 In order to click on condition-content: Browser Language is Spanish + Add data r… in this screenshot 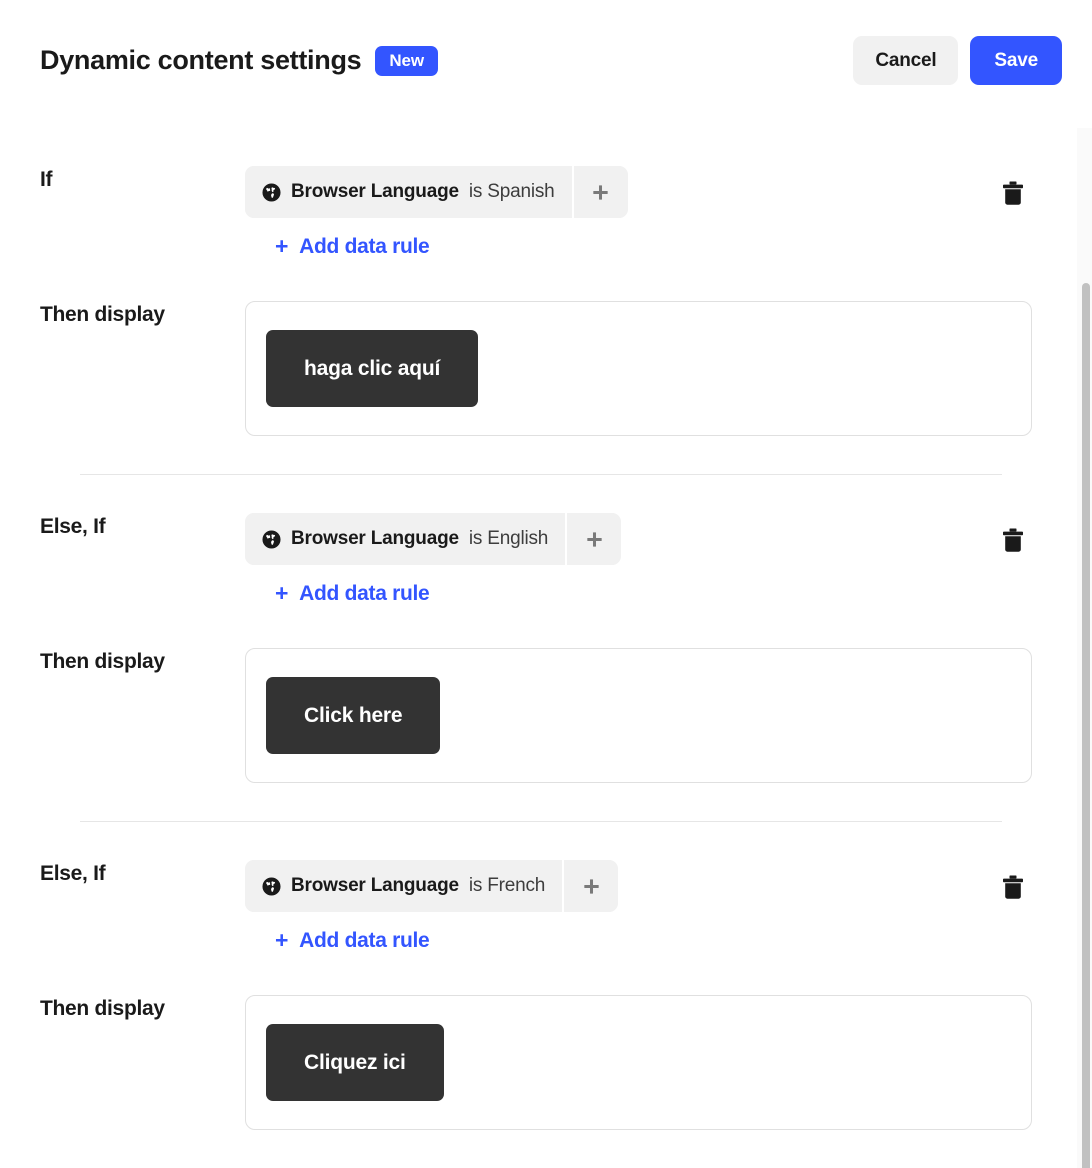, I will do `click(653, 212)`.